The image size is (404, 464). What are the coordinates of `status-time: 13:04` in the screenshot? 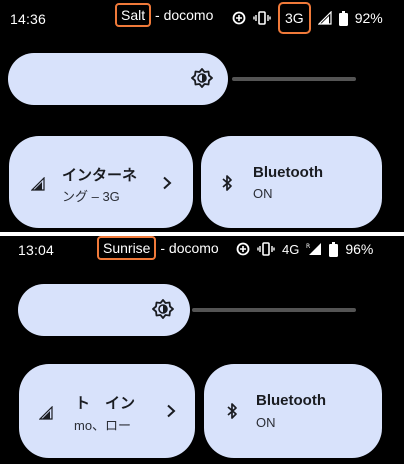 It's located at (36, 250).